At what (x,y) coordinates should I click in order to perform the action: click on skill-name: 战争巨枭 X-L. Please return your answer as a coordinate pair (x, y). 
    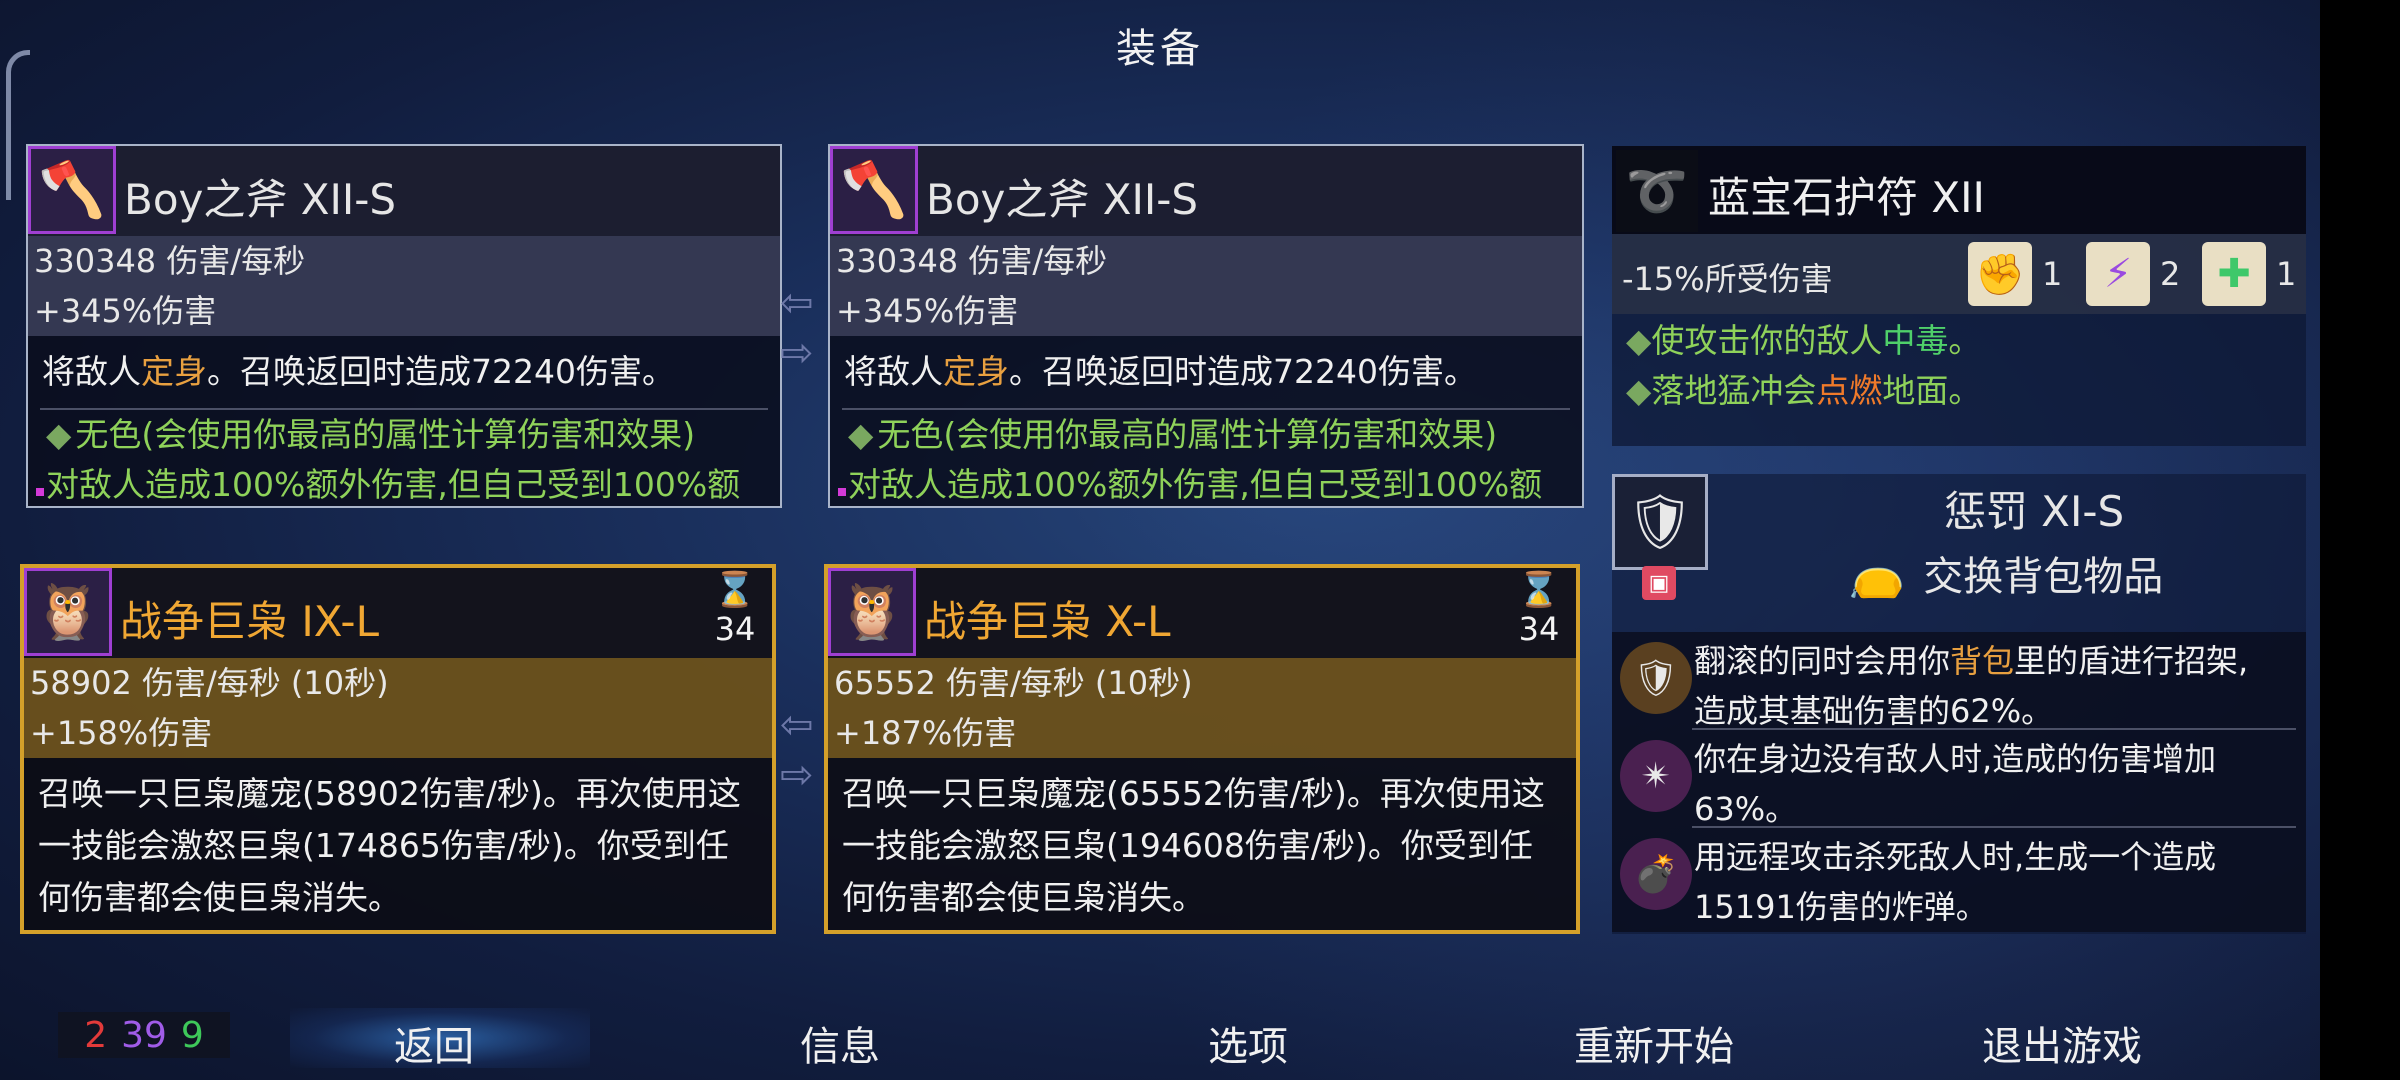
    Looking at the image, I should click on (1047, 621).